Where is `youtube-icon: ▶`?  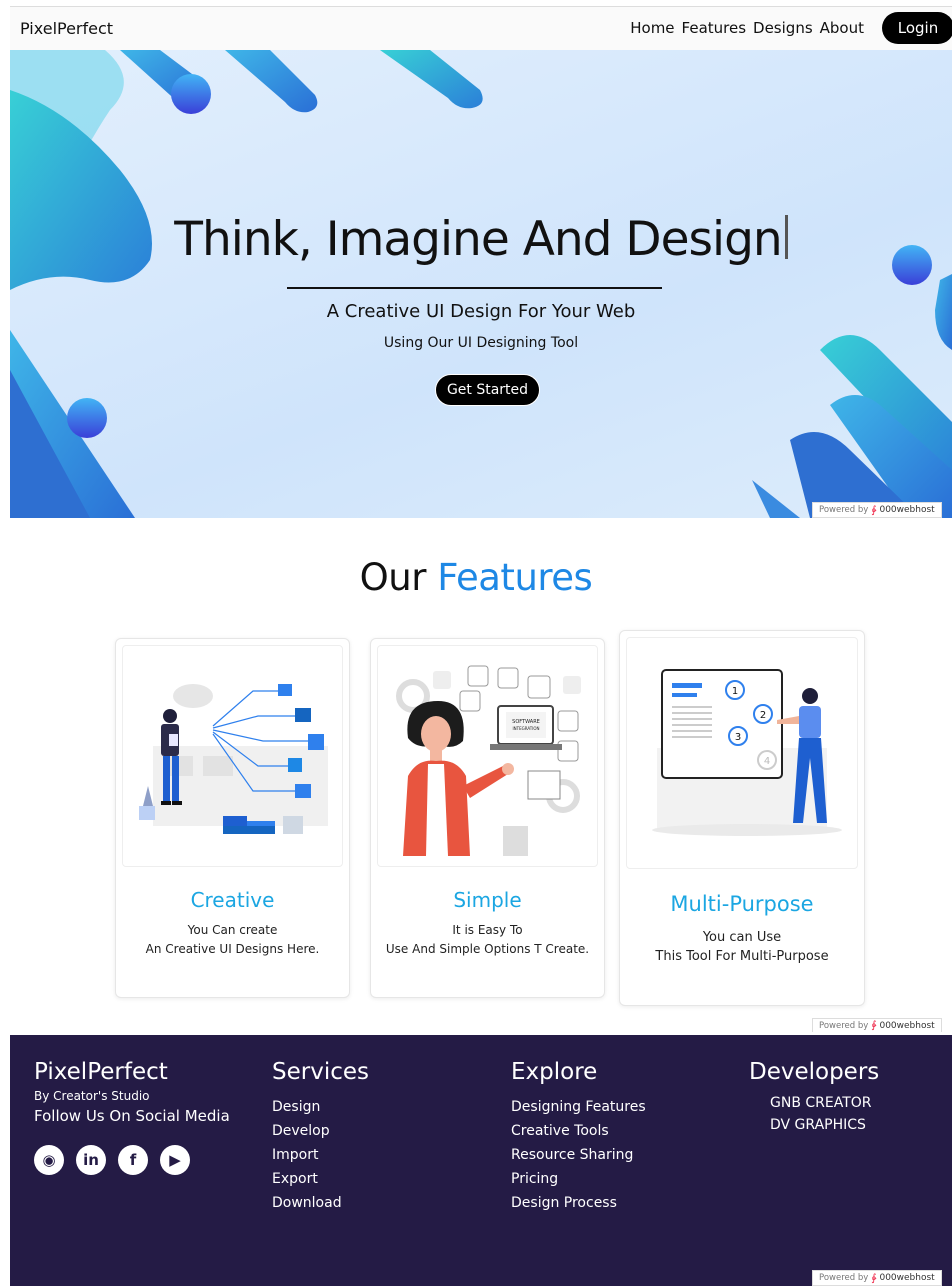 youtube-icon: ▶ is located at coordinates (175, 1160).